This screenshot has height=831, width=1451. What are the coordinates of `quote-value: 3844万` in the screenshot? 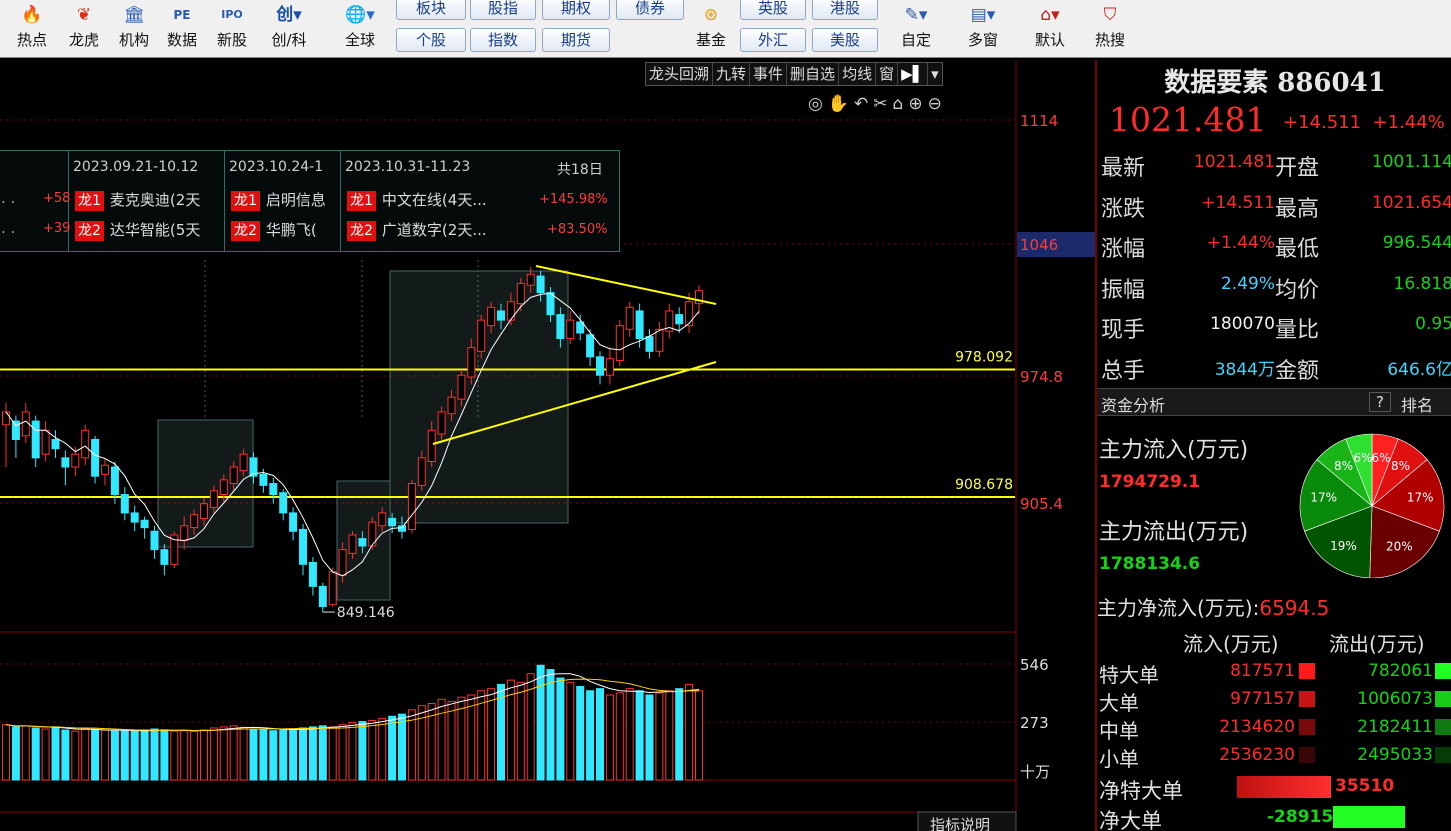 It's located at (1244, 369).